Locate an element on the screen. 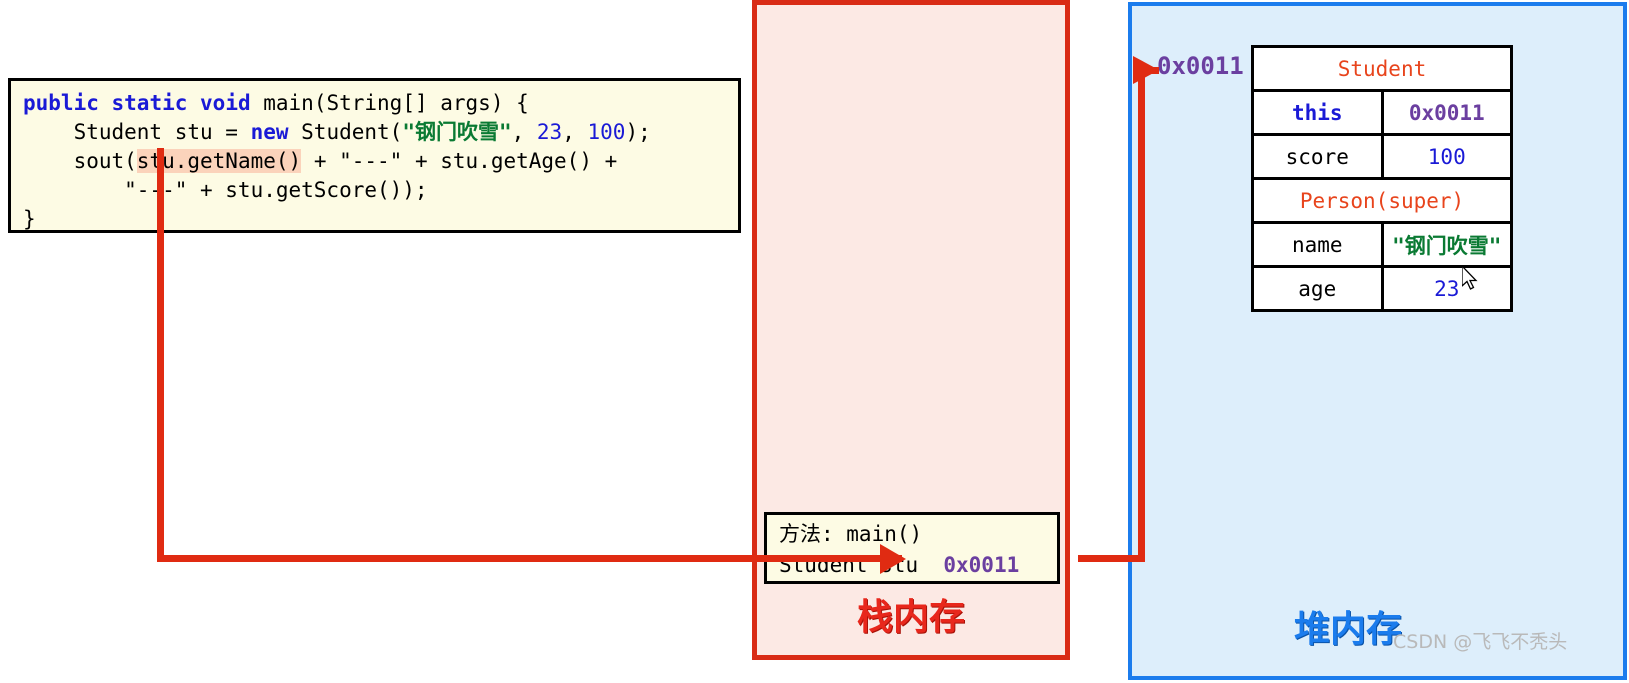 Image resolution: width=1629 pixels, height=683 pixels. connector-code-vertical is located at coordinates (160, 355).